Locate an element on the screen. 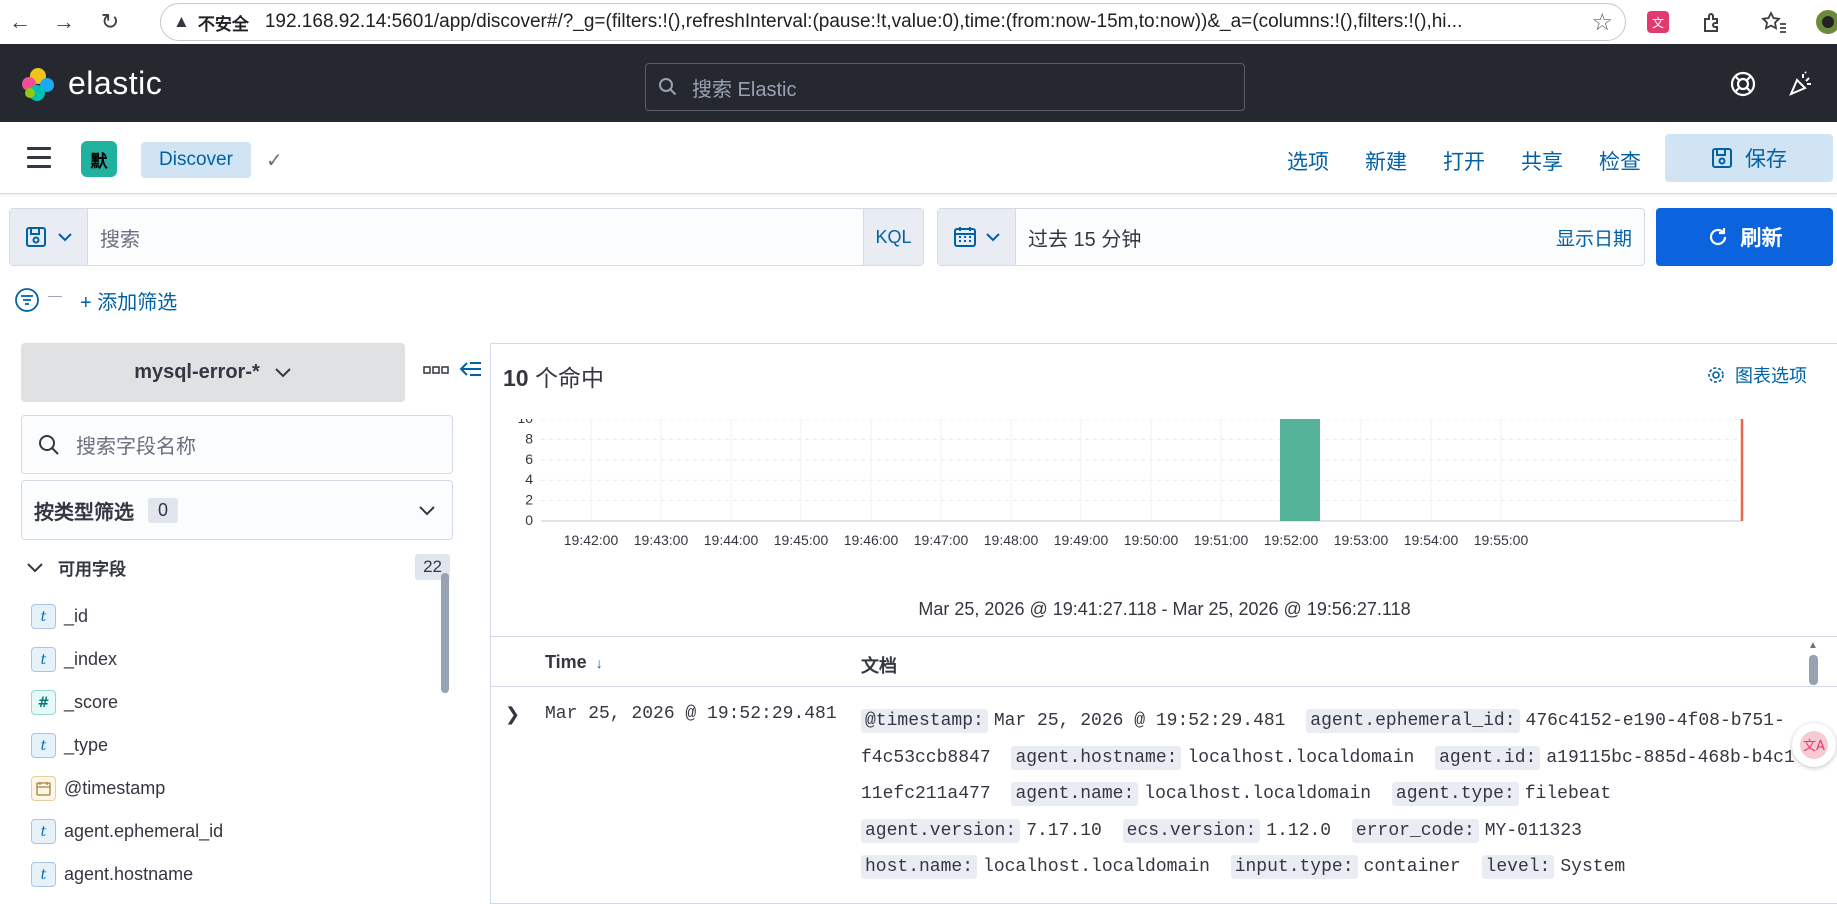  reload-icon: ↻ is located at coordinates (110, 22).